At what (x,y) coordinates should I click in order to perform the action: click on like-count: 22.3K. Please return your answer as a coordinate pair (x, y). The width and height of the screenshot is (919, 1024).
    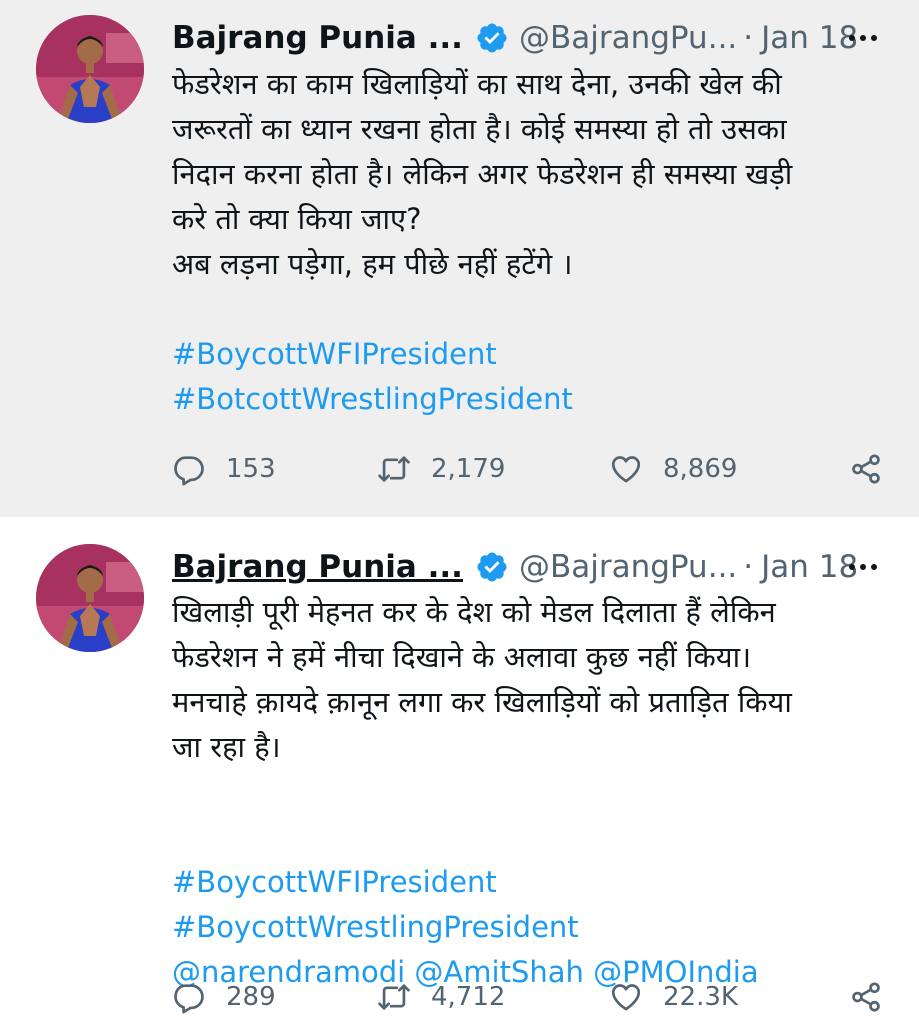
    Looking at the image, I should click on (700, 997).